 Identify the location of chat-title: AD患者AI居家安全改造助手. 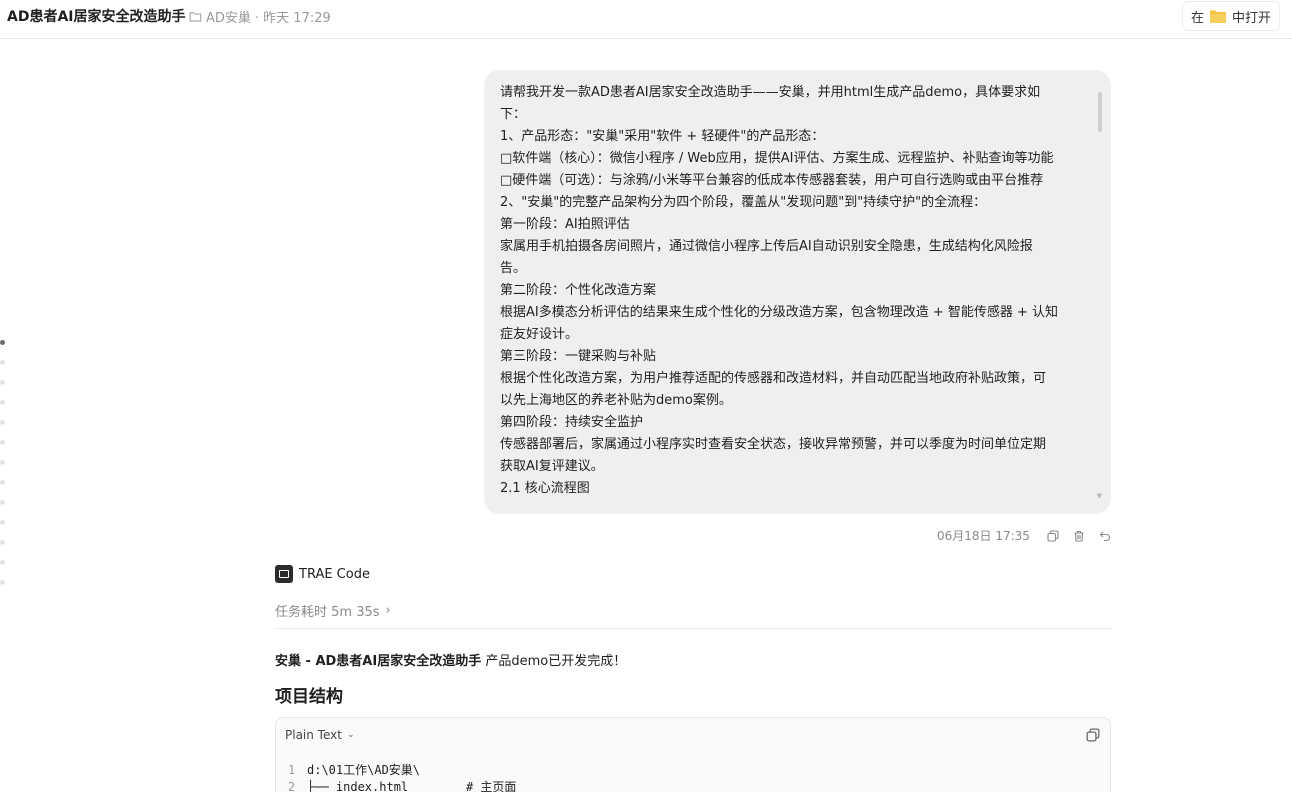
(96, 17).